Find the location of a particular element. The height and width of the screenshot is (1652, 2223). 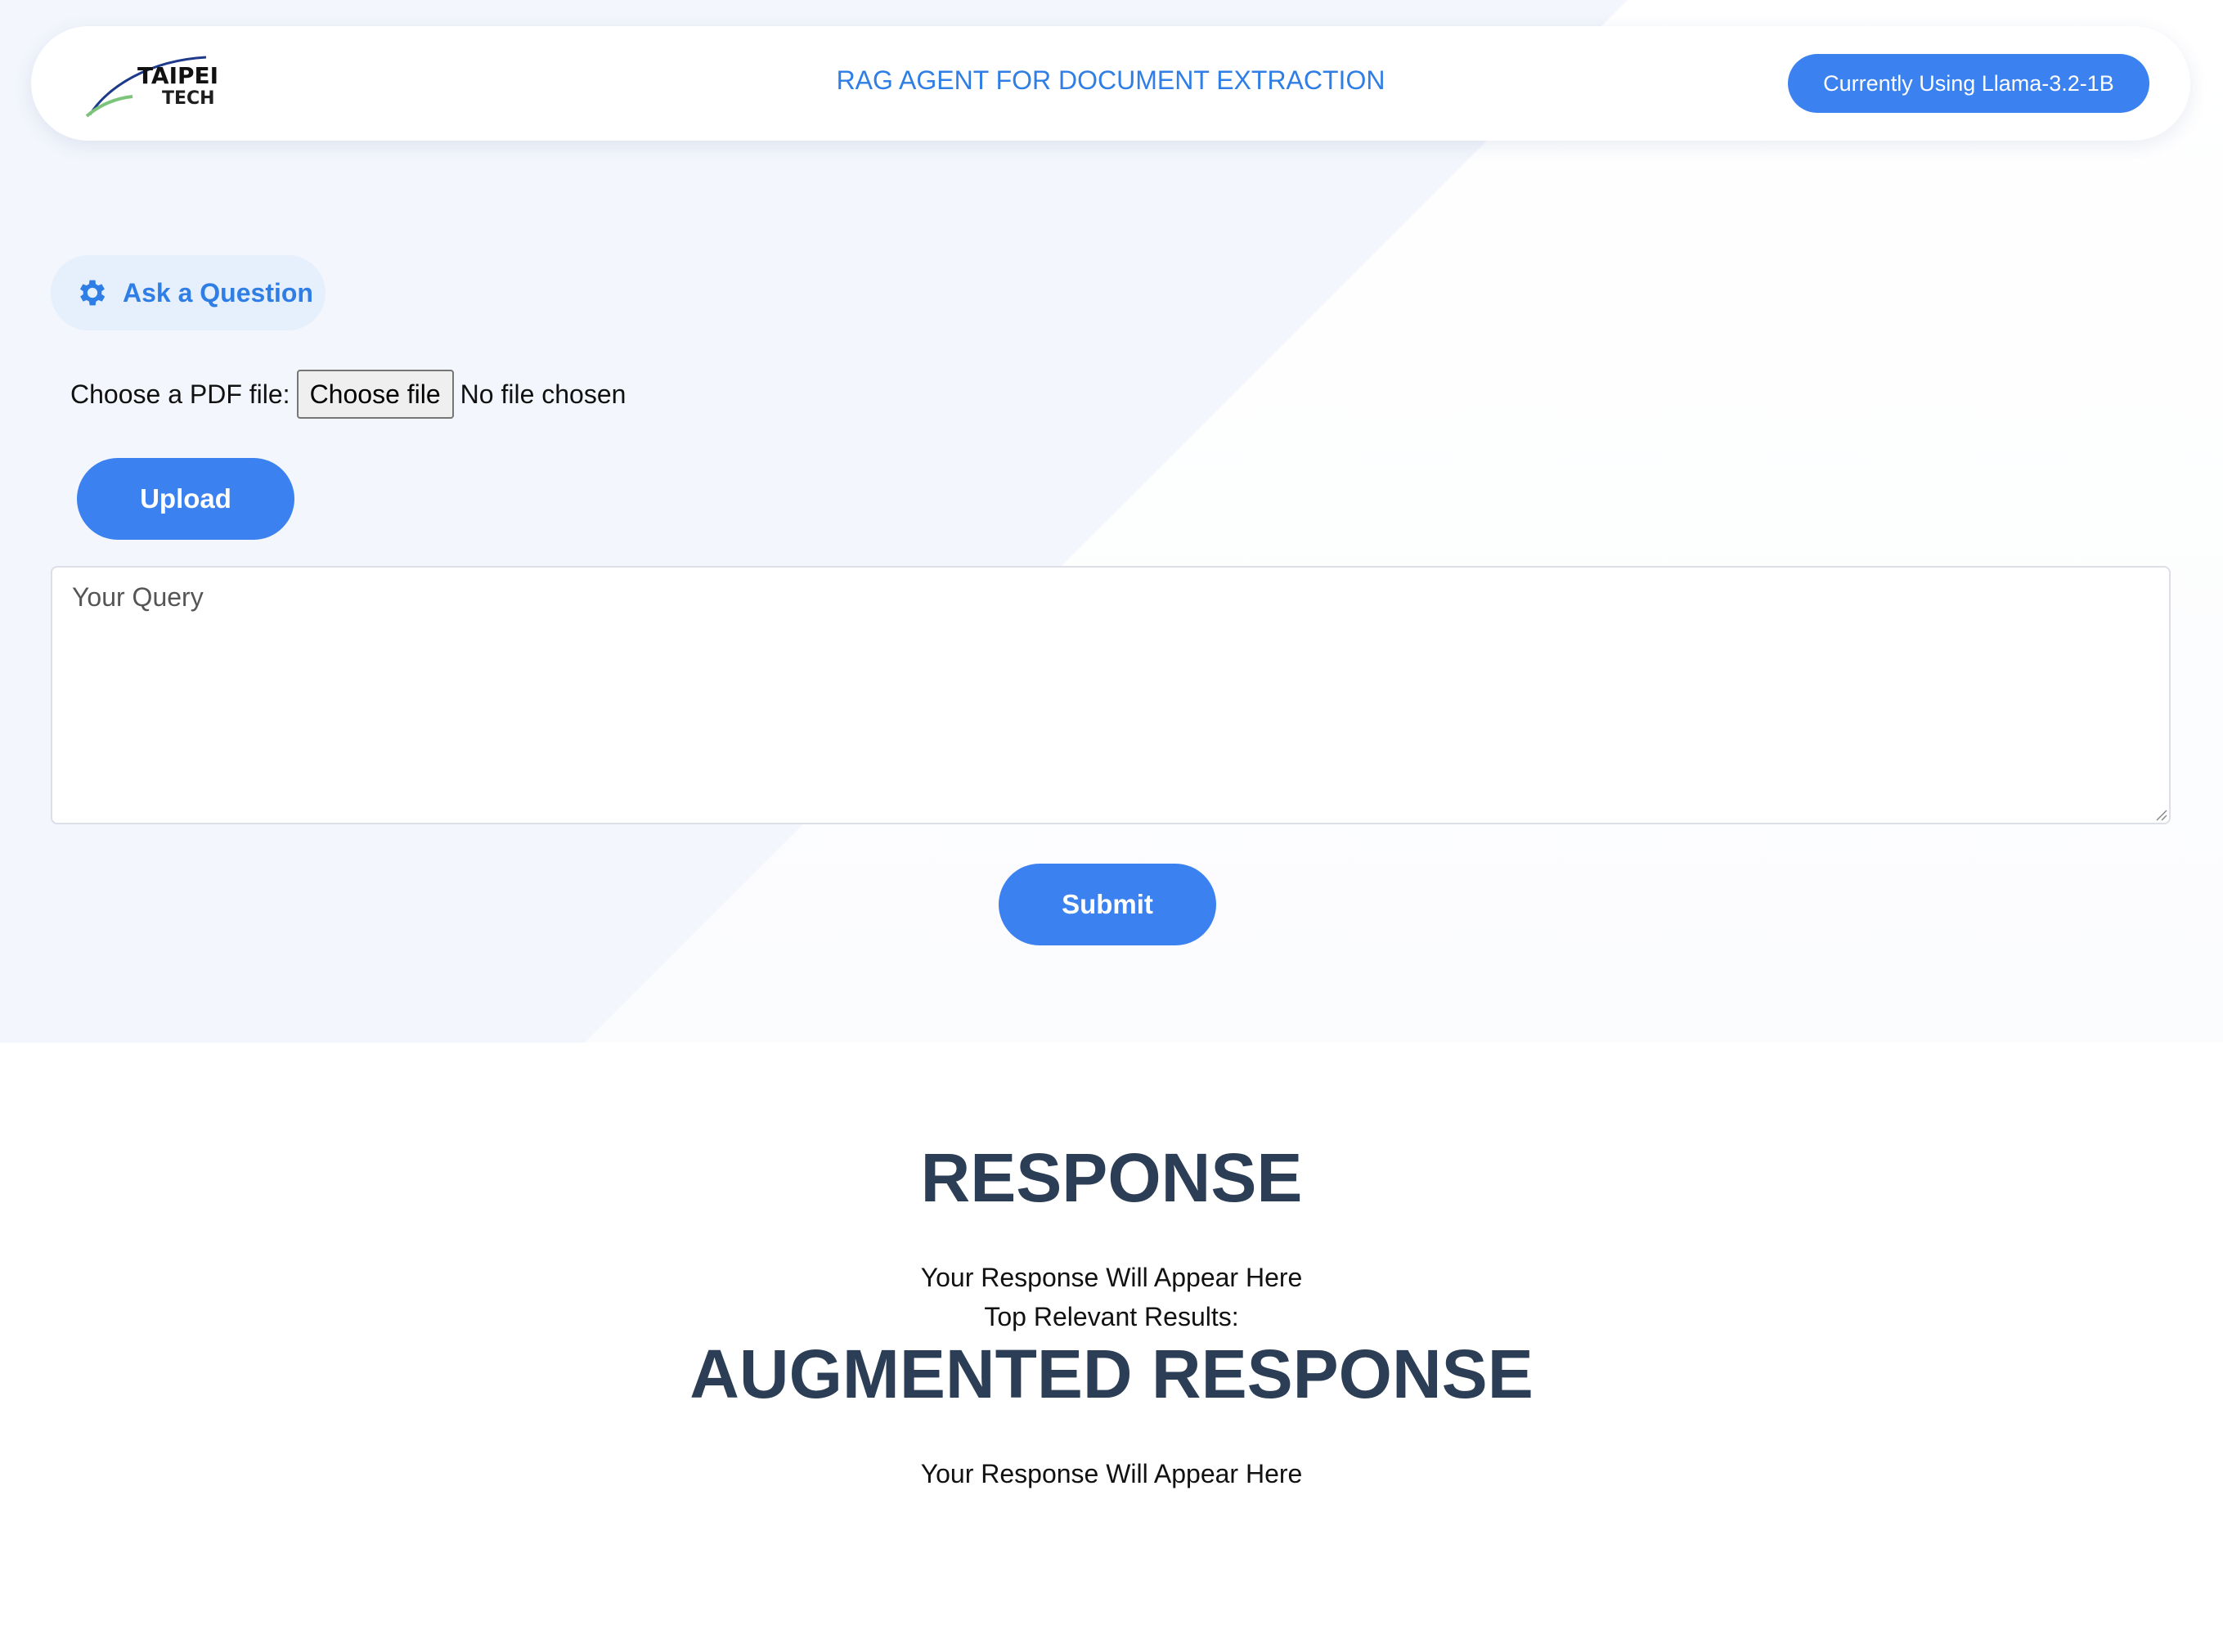

gear-icon is located at coordinates (92, 293).